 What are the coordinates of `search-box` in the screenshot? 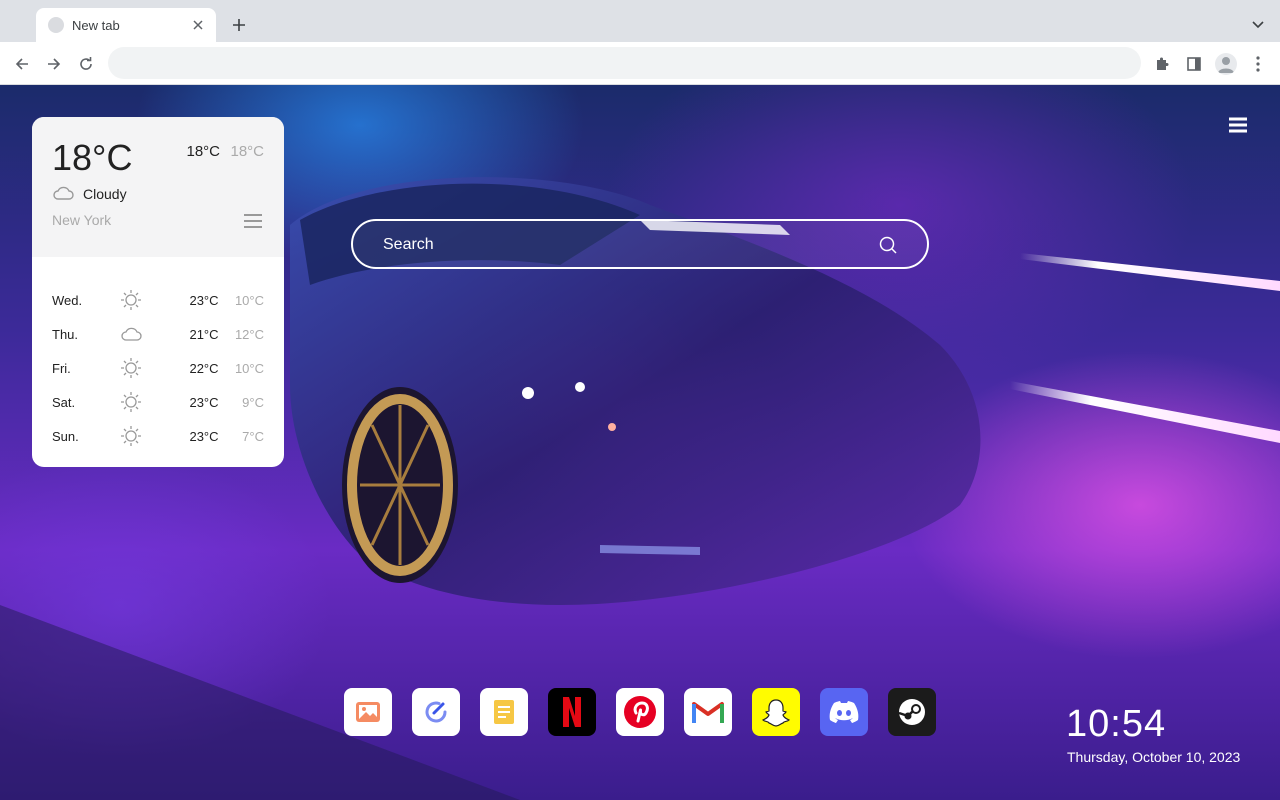 It's located at (640, 244).